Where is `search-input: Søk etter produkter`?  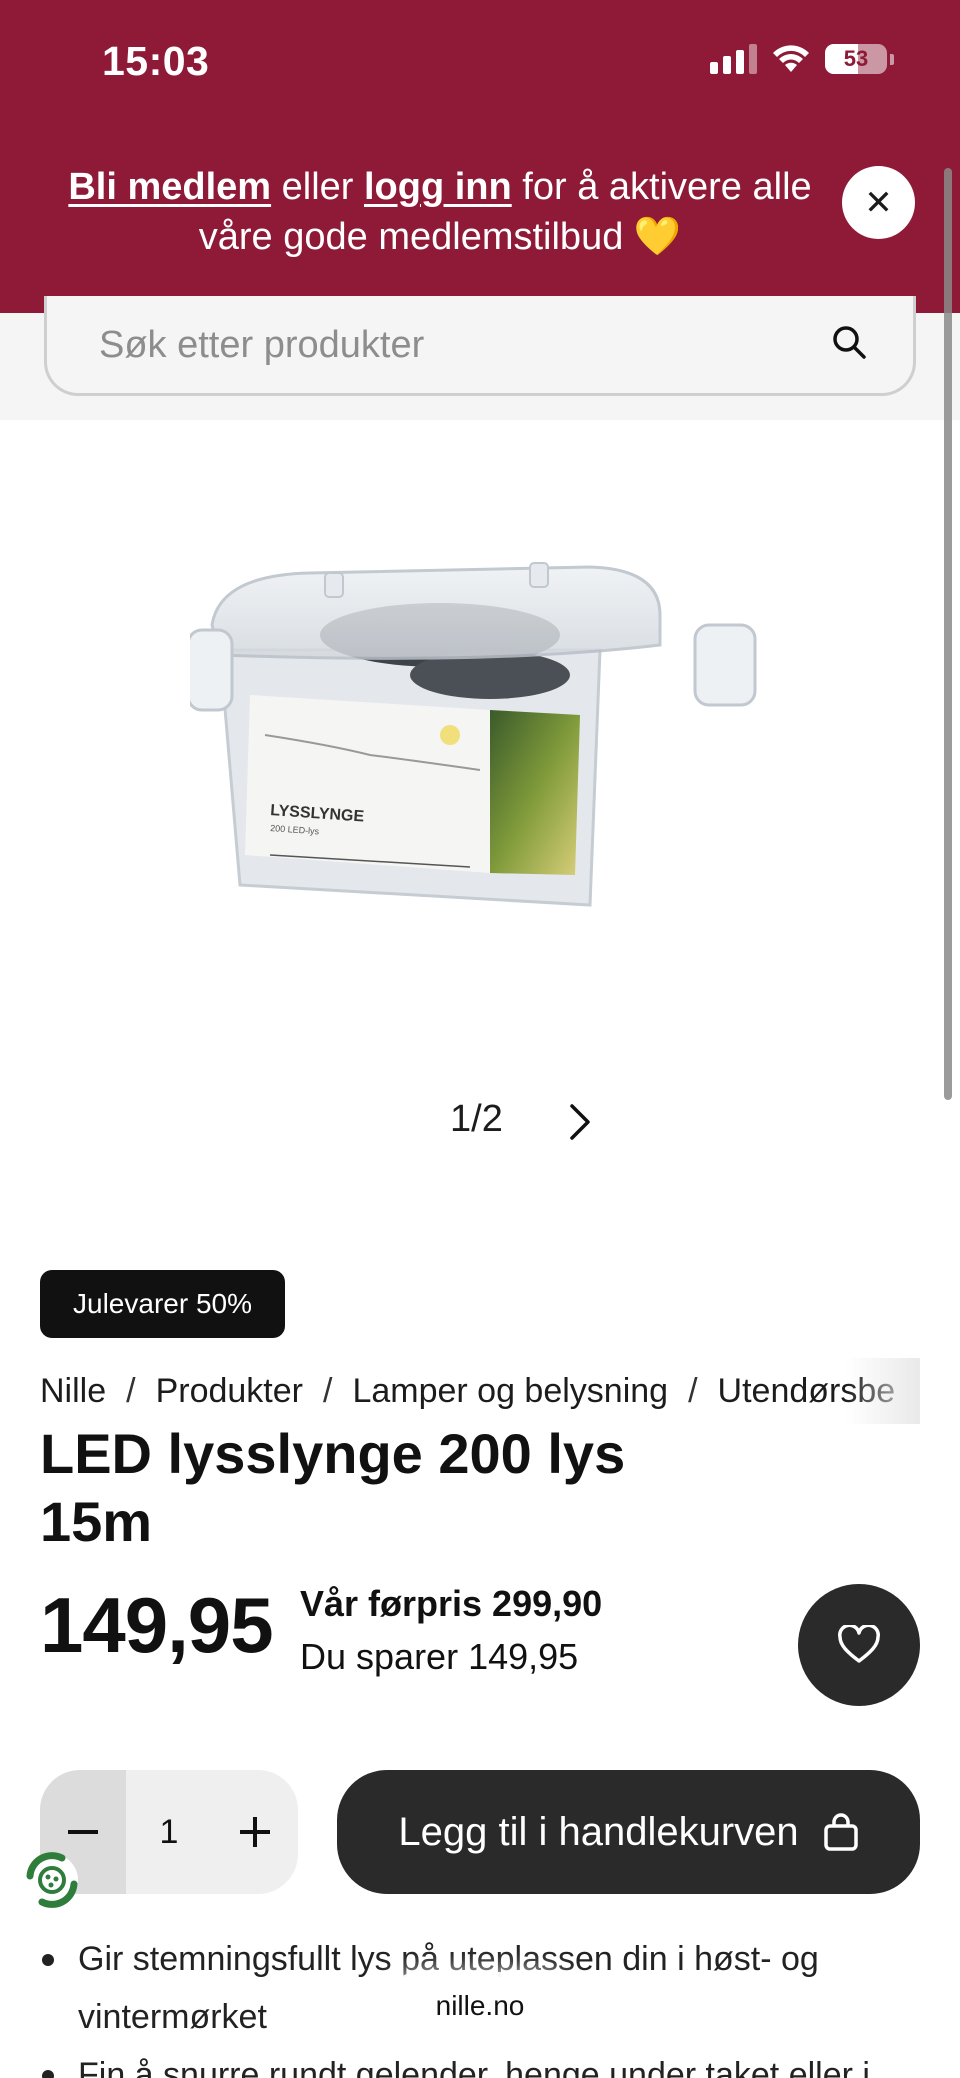
search-input: Søk etter produkter is located at coordinates (480, 346).